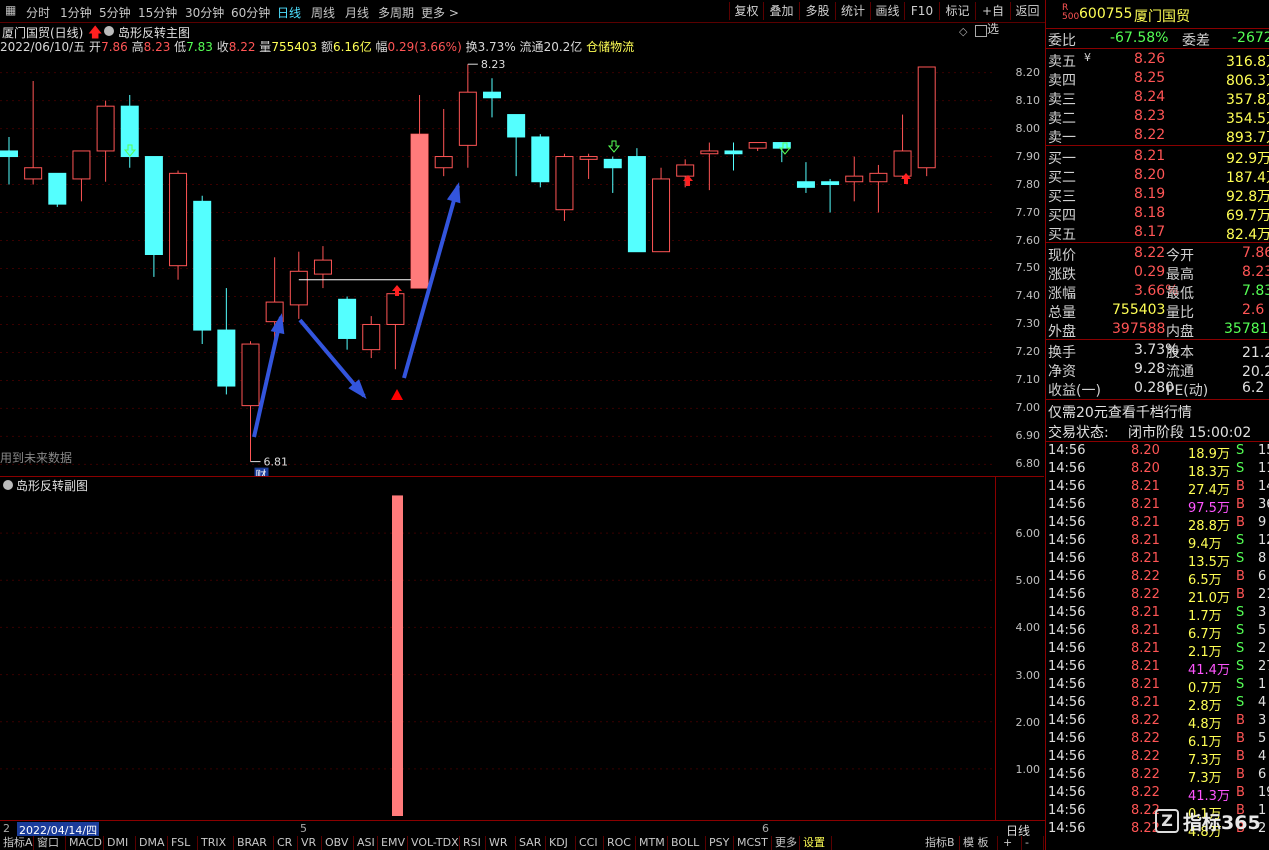  I want to click on bid-label: 买二, so click(1062, 178).